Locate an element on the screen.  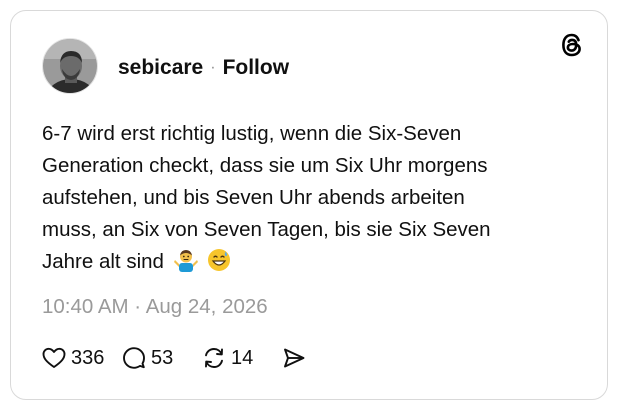
post-header: sebicare · Follow is located at coordinates (203, 68).